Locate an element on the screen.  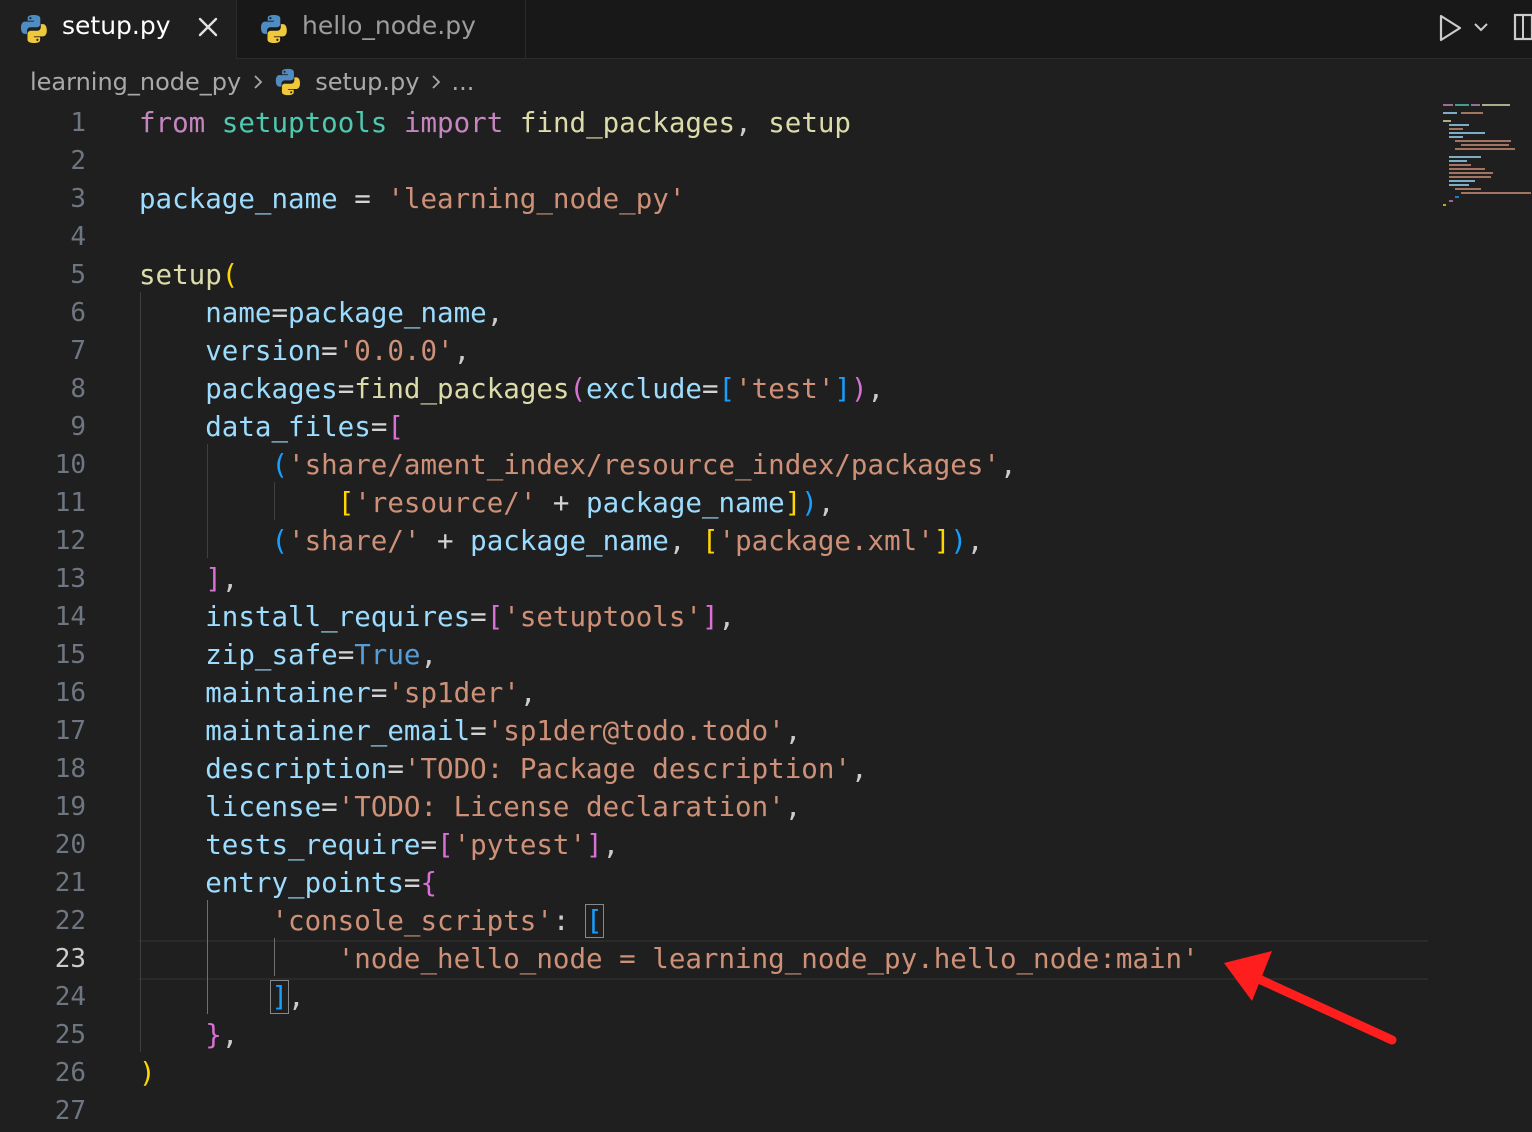
code-token: zip_safe is located at coordinates (271, 655).